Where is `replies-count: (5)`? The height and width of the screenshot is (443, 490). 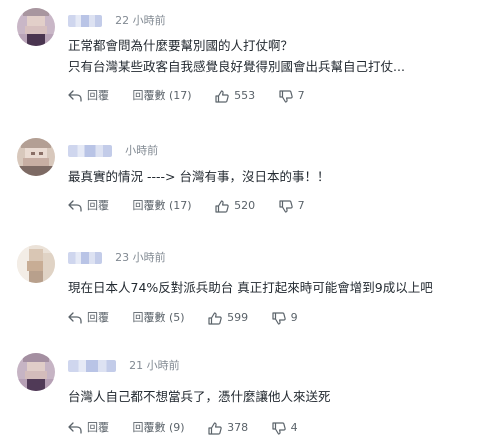
replies-count: (5) is located at coordinates (177, 317).